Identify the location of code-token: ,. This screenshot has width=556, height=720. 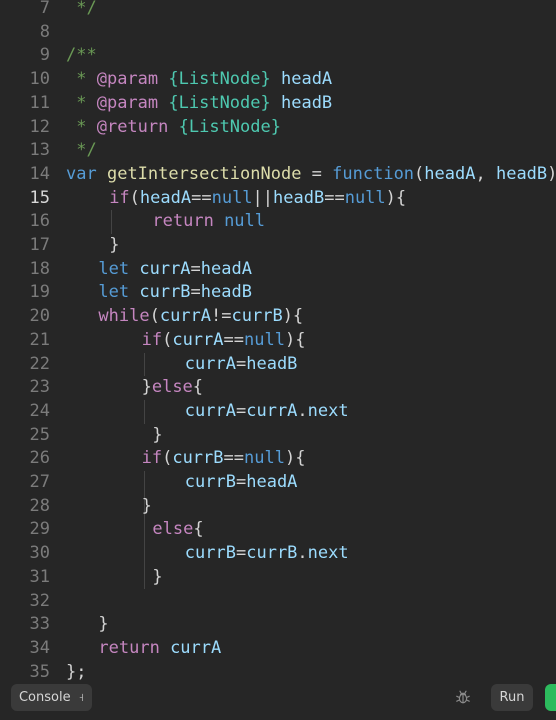
(485, 173).